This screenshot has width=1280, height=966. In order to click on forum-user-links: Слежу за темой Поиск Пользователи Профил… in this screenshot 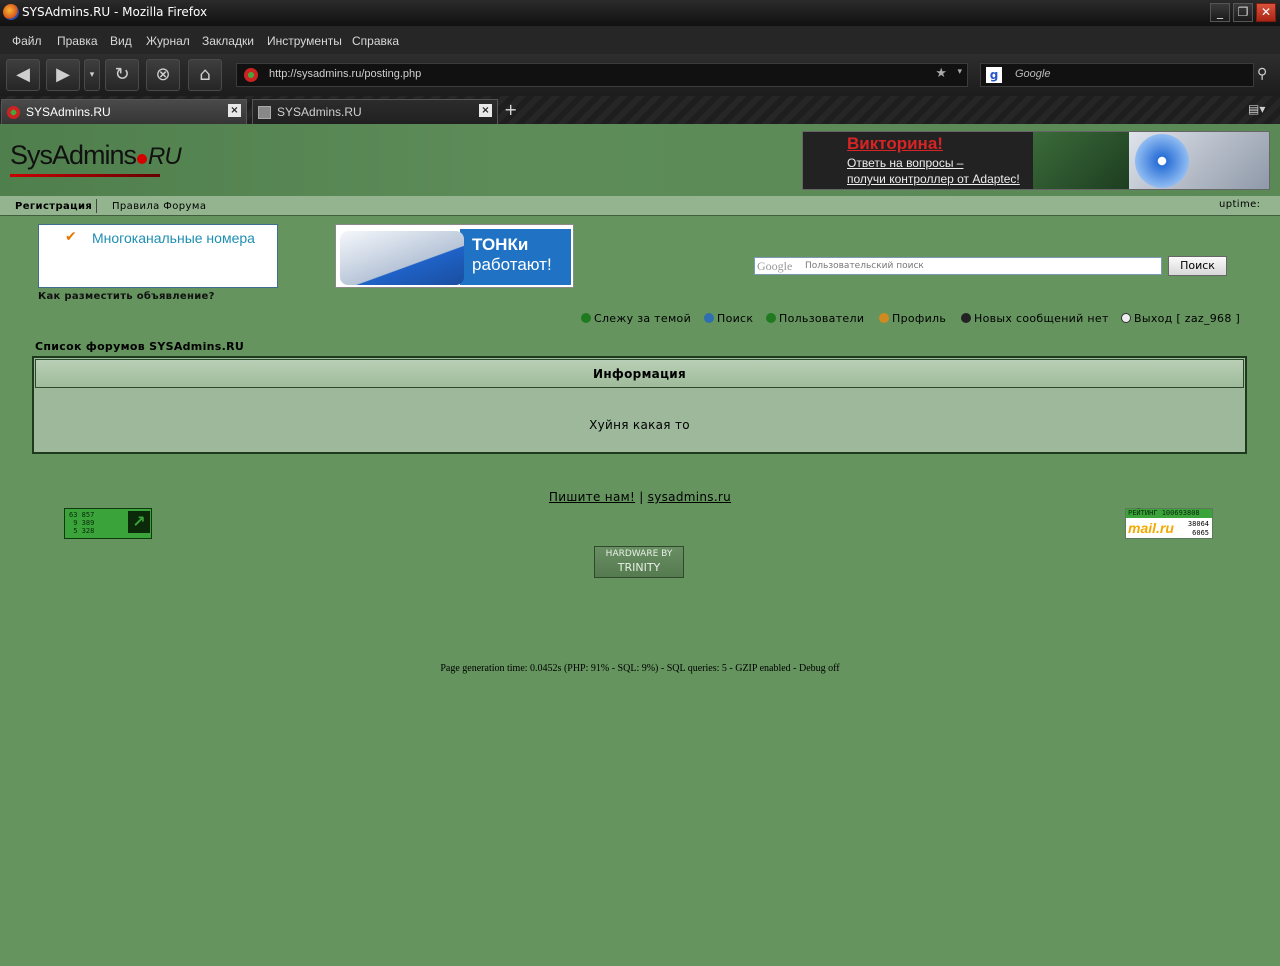, I will do `click(640, 320)`.